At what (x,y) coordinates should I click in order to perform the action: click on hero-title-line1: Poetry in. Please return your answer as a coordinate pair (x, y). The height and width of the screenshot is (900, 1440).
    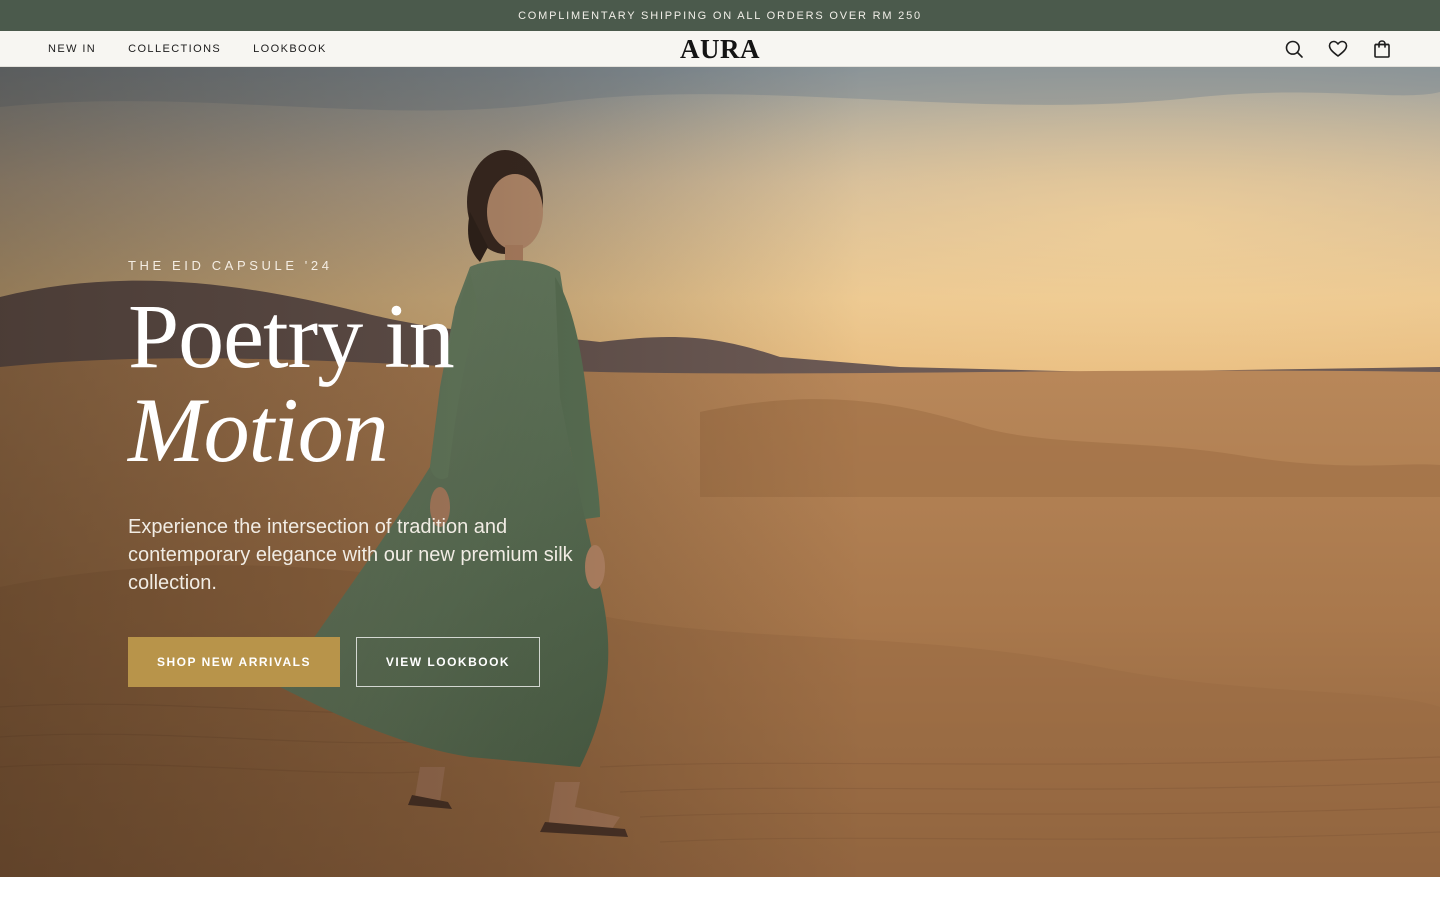
    Looking at the image, I should click on (291, 336).